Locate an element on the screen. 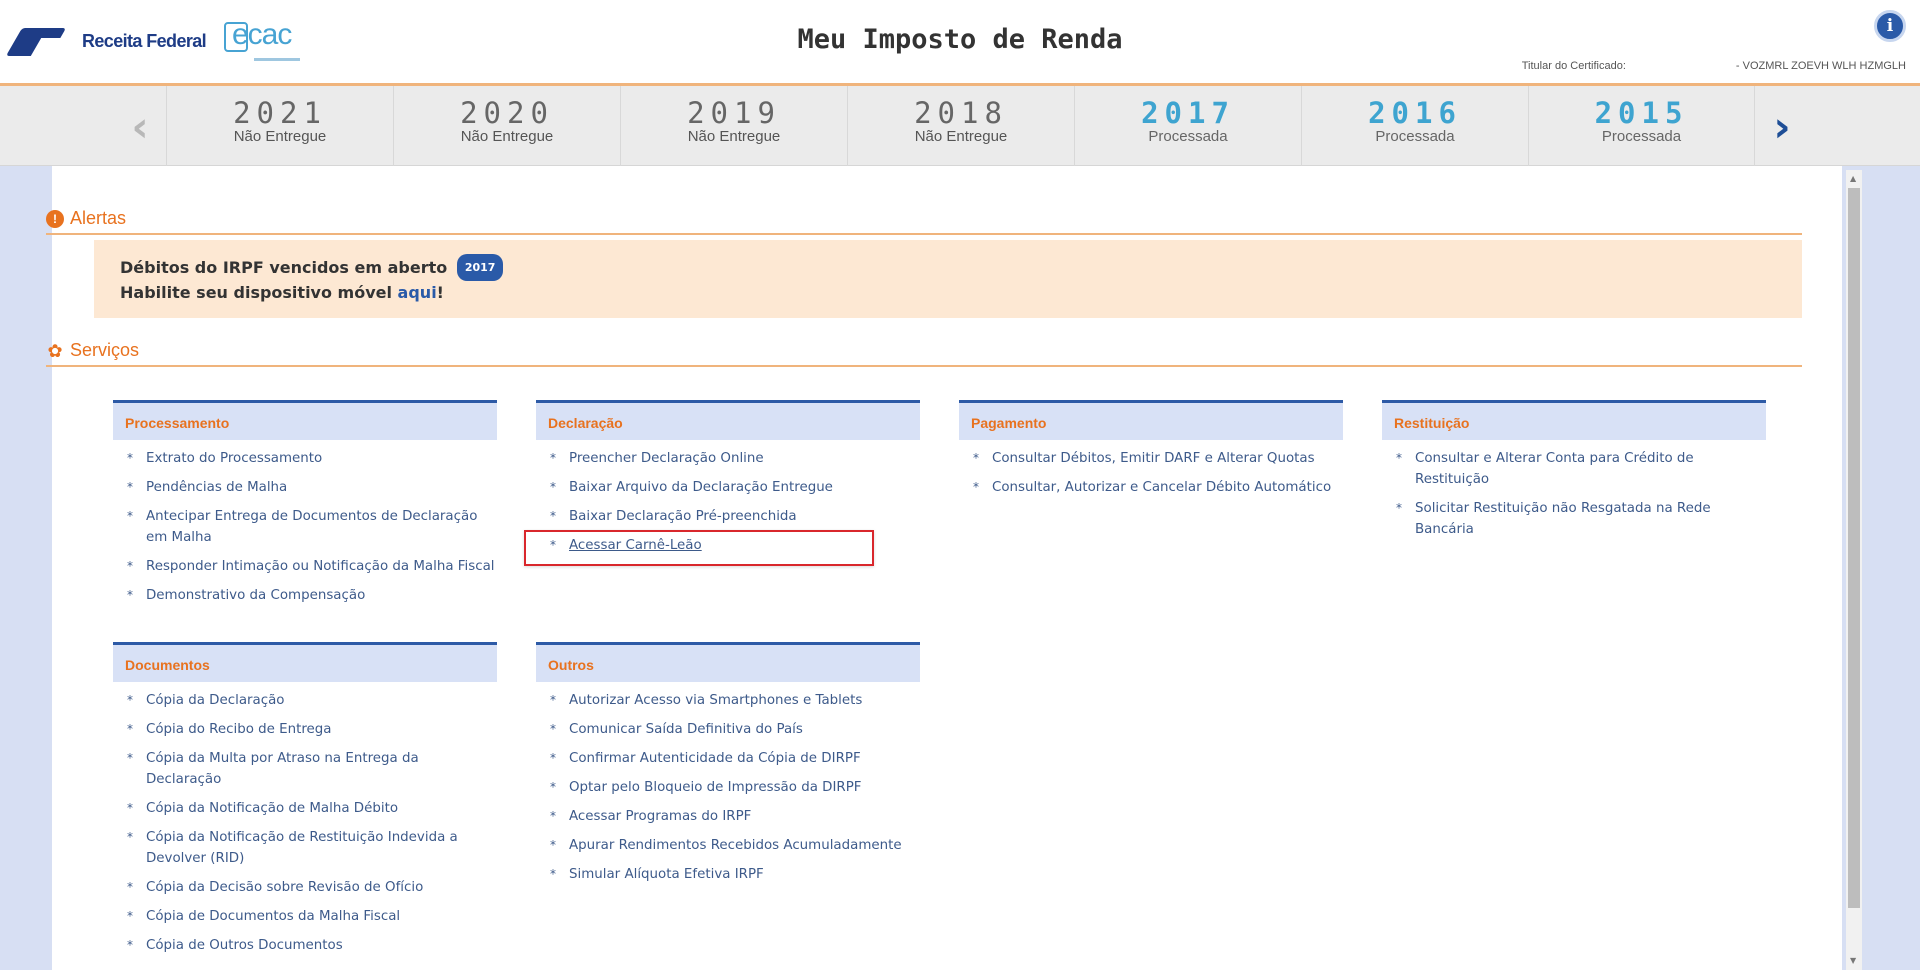  year-number: 2019 is located at coordinates (734, 113).